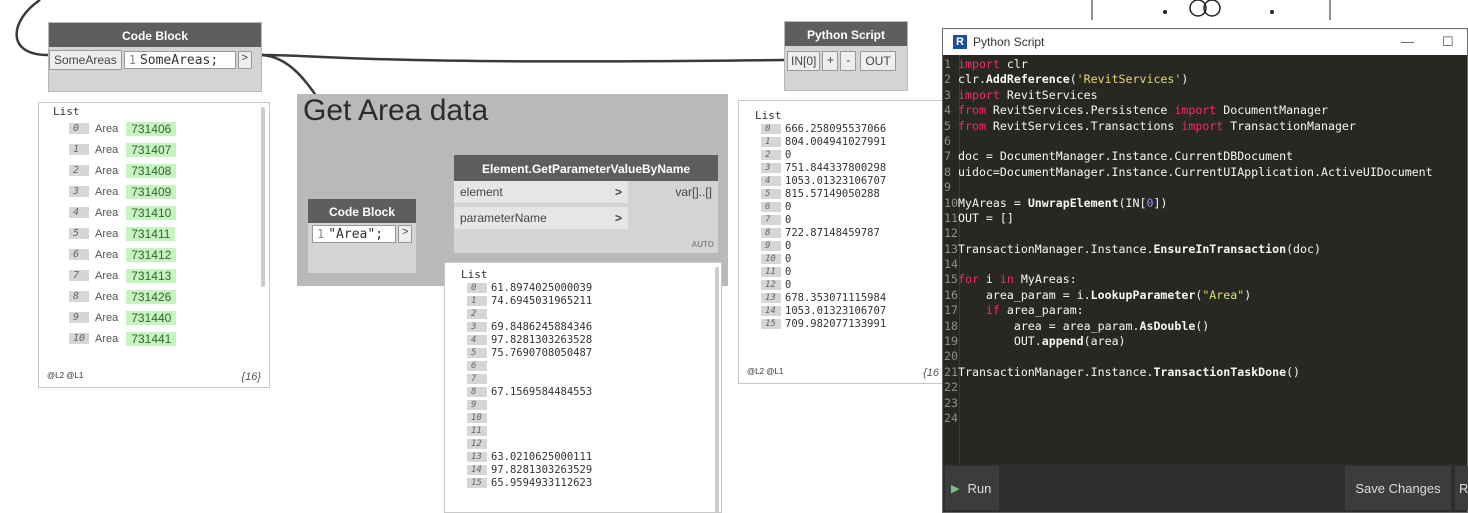 Image resolution: width=1468 pixels, height=513 pixels. Describe the element at coordinates (947, 187) in the screenshot. I see `line-number: 9` at that location.